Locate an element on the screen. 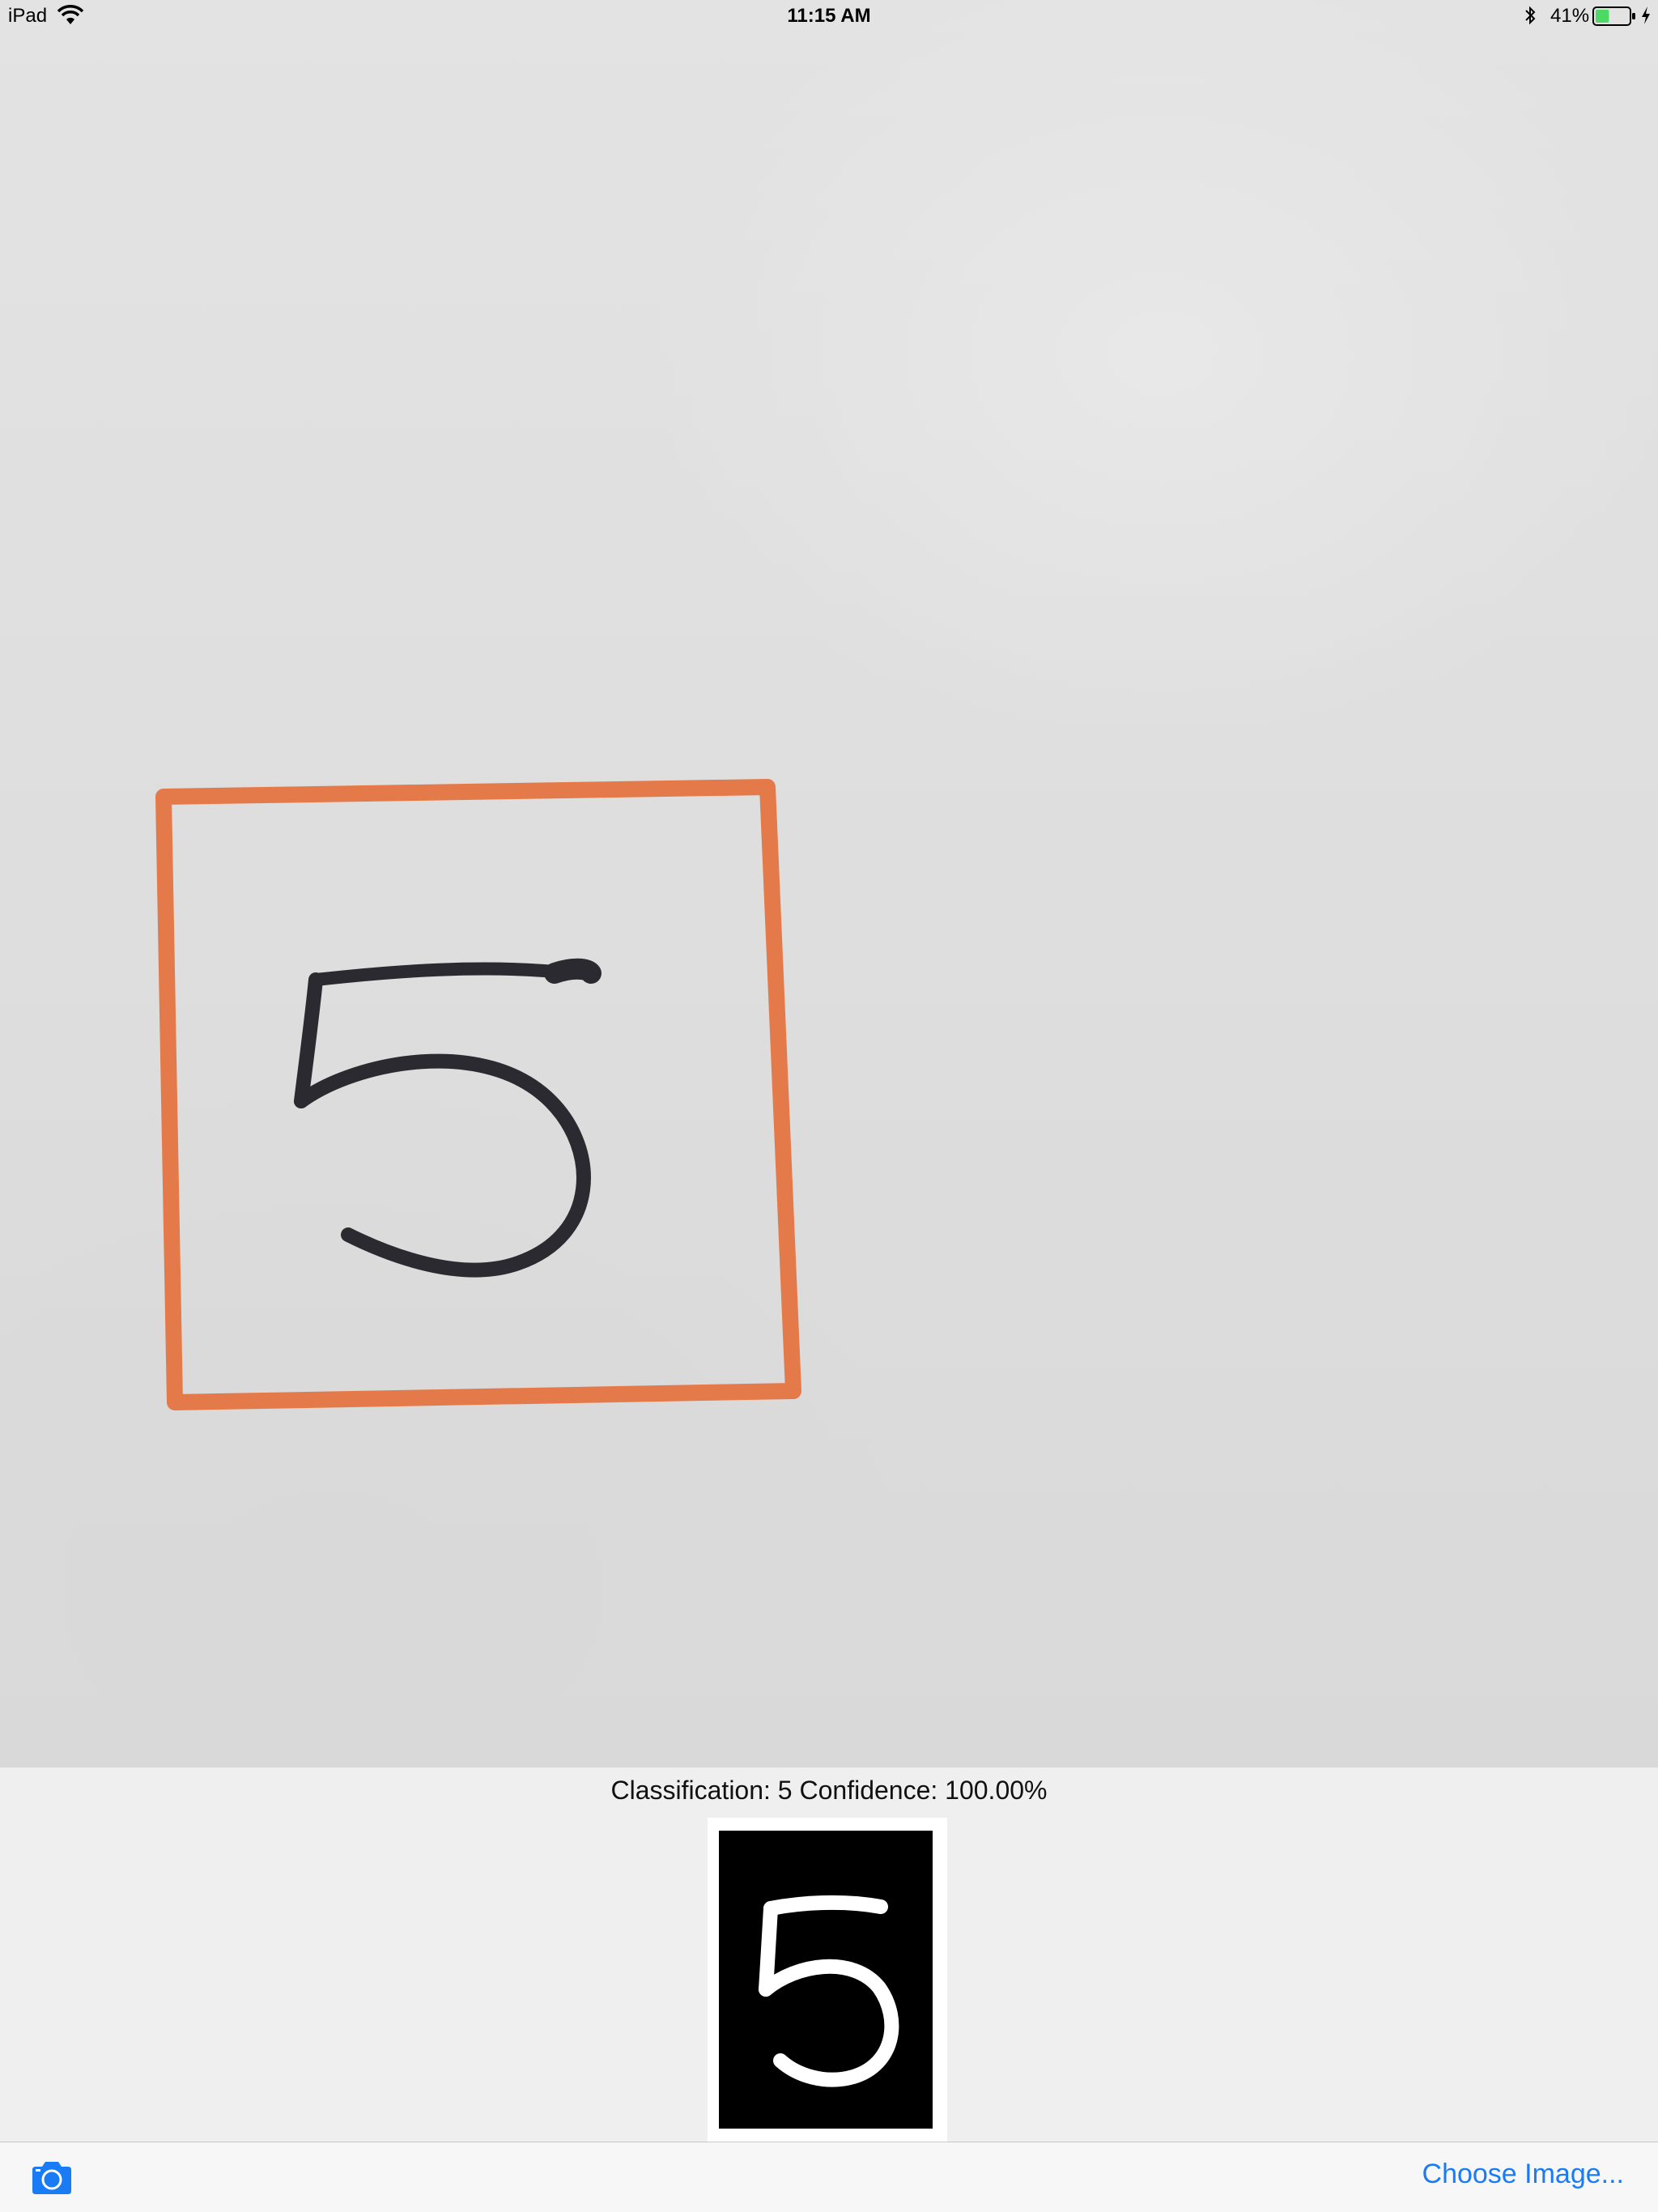 Image resolution: width=1658 pixels, height=2212 pixels. handwritten-digit-photo is located at coordinates (478, 1095).